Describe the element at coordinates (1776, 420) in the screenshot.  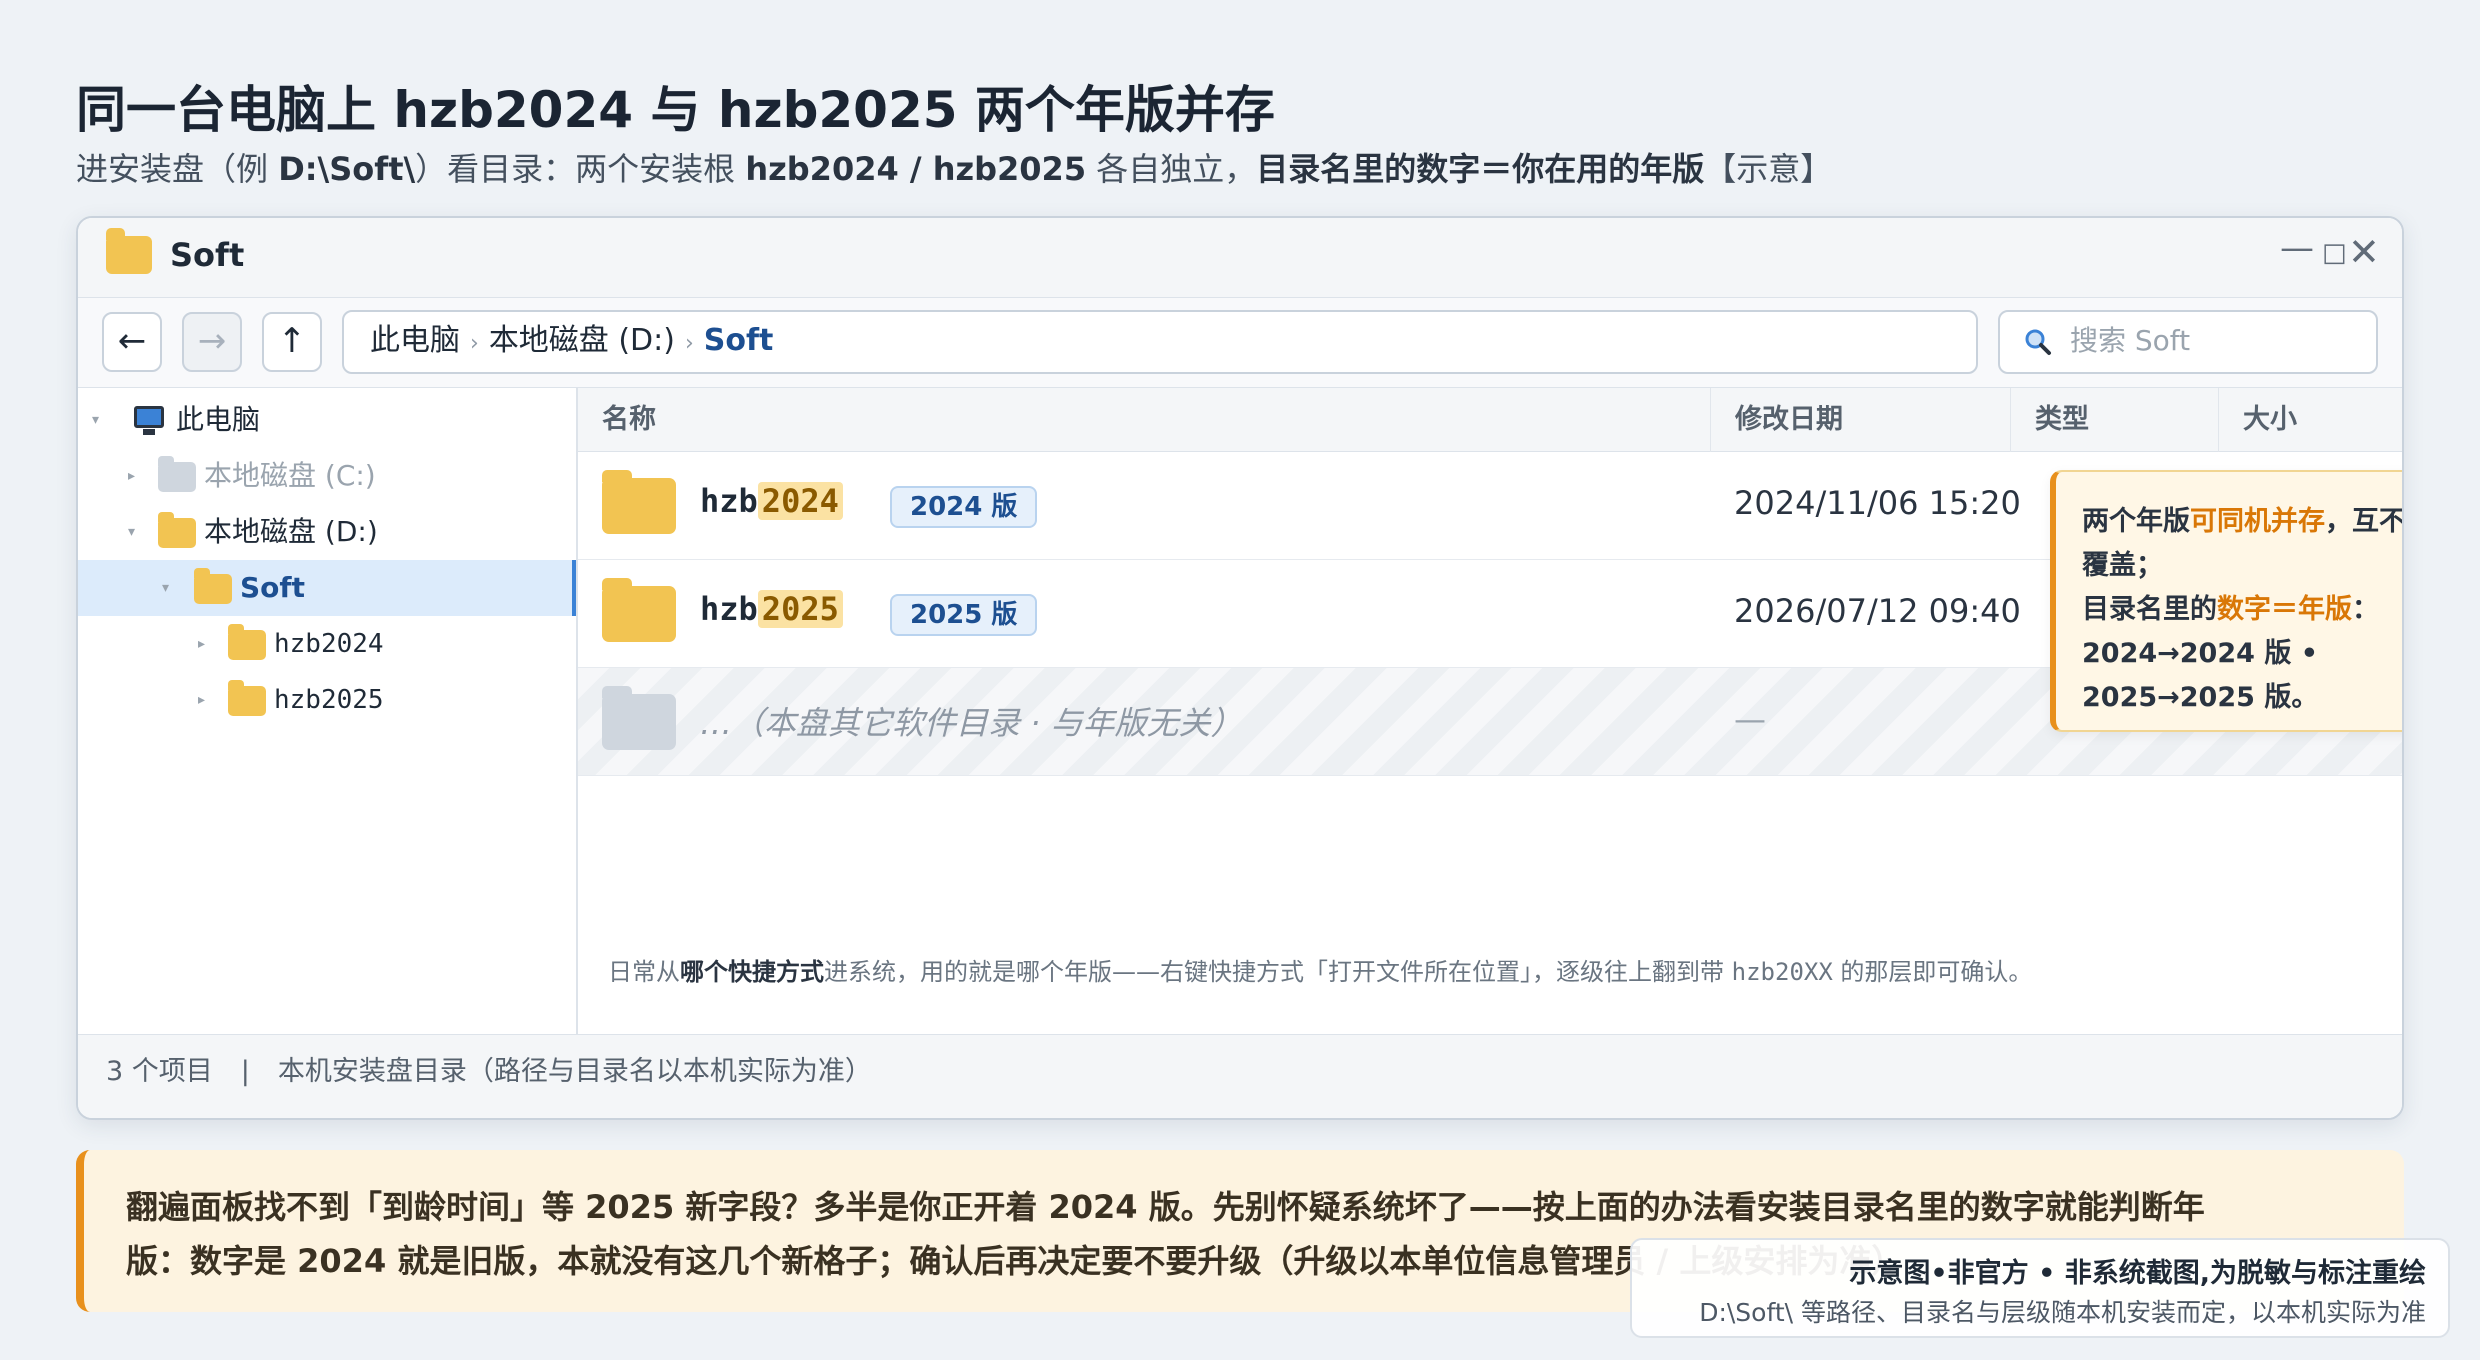
I see `column-header-date: 修改日期` at that location.